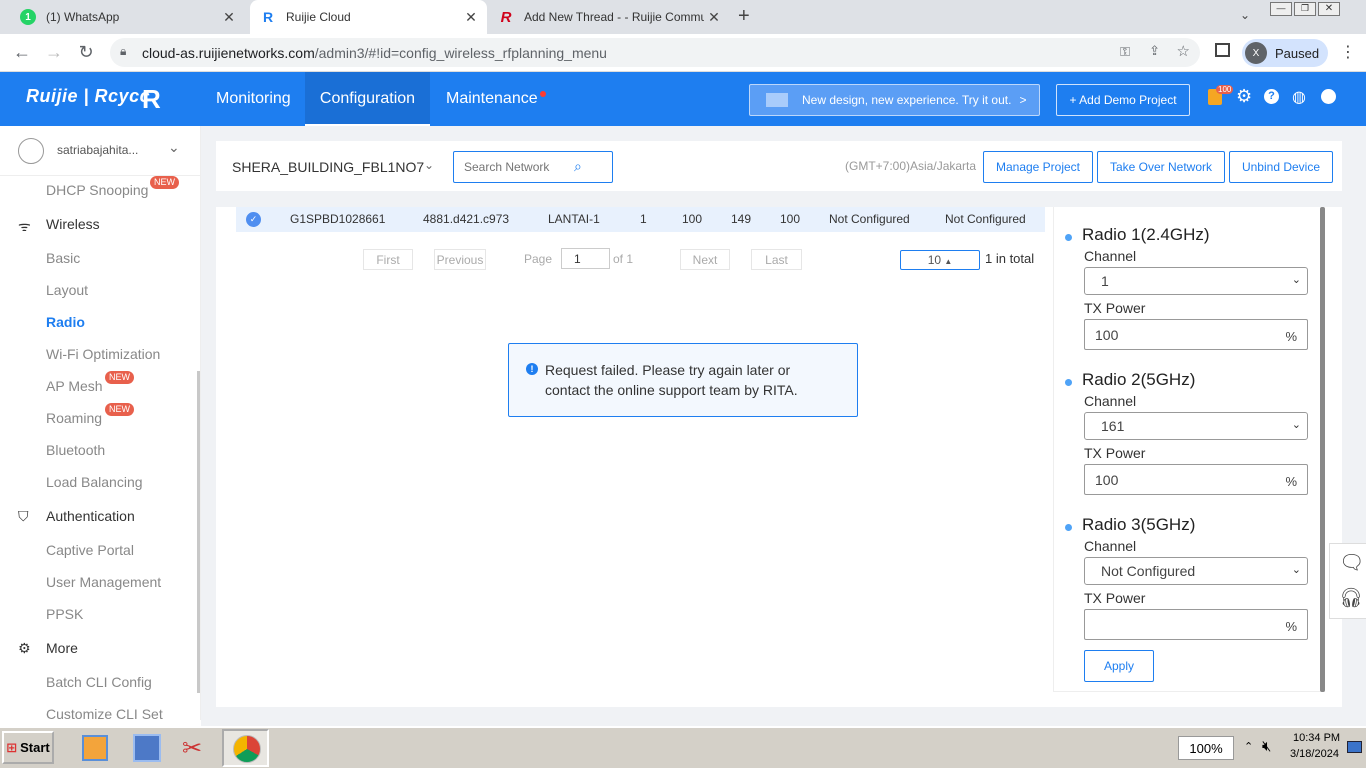  What do you see at coordinates (1068, 382) in the screenshot?
I see `bullet-dot` at bounding box center [1068, 382].